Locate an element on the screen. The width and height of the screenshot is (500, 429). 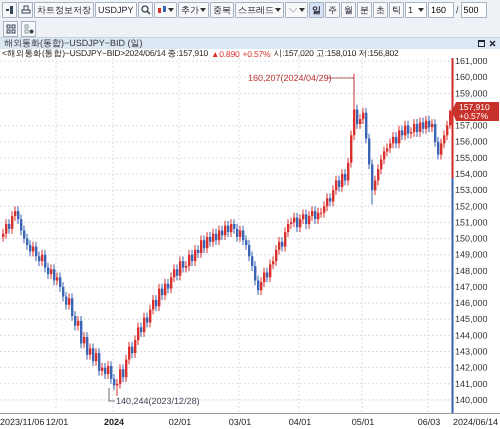
last-change: +0.57% is located at coordinates (473, 116).